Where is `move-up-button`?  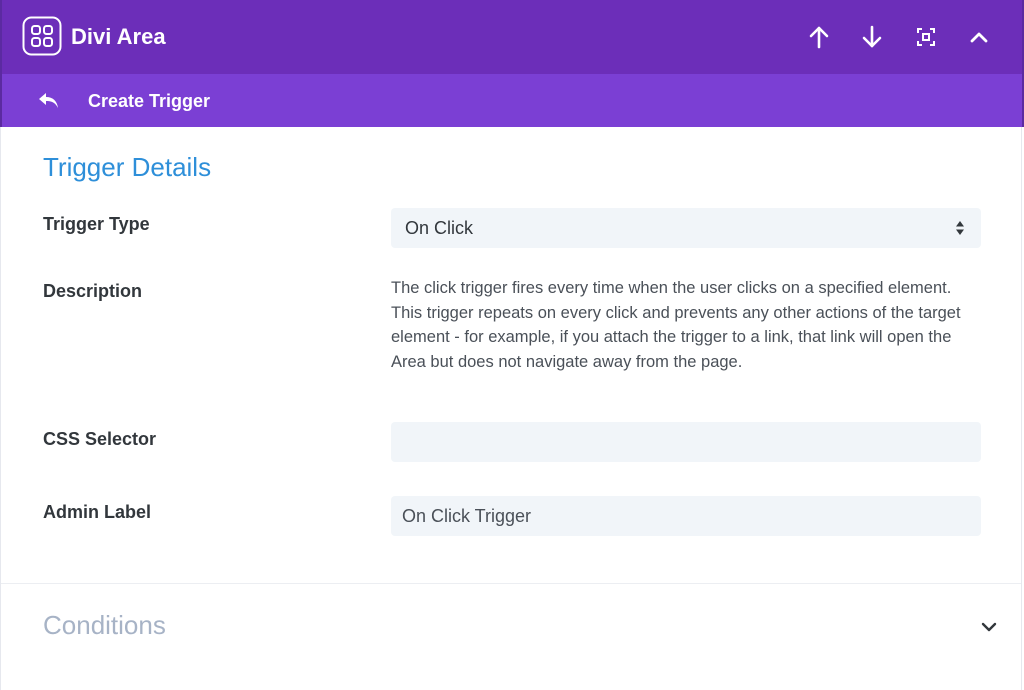 move-up-button is located at coordinates (819, 37).